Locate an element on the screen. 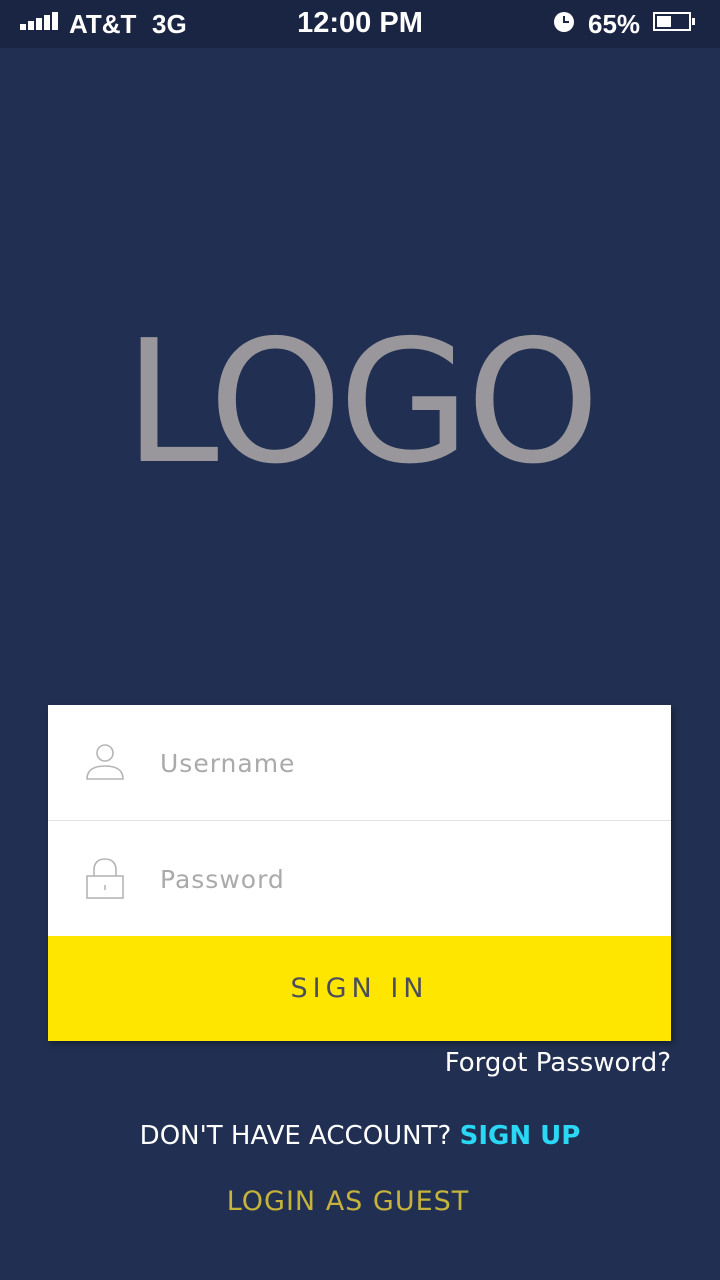  forgot-password-link: Forgot Password? is located at coordinates (558, 1063).